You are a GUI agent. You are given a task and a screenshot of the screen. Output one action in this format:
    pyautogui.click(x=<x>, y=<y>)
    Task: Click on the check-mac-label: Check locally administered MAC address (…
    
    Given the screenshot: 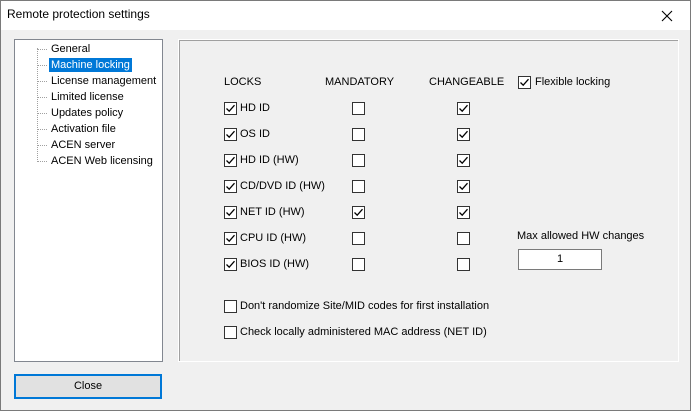 What is the action you would take?
    pyautogui.click(x=363, y=332)
    